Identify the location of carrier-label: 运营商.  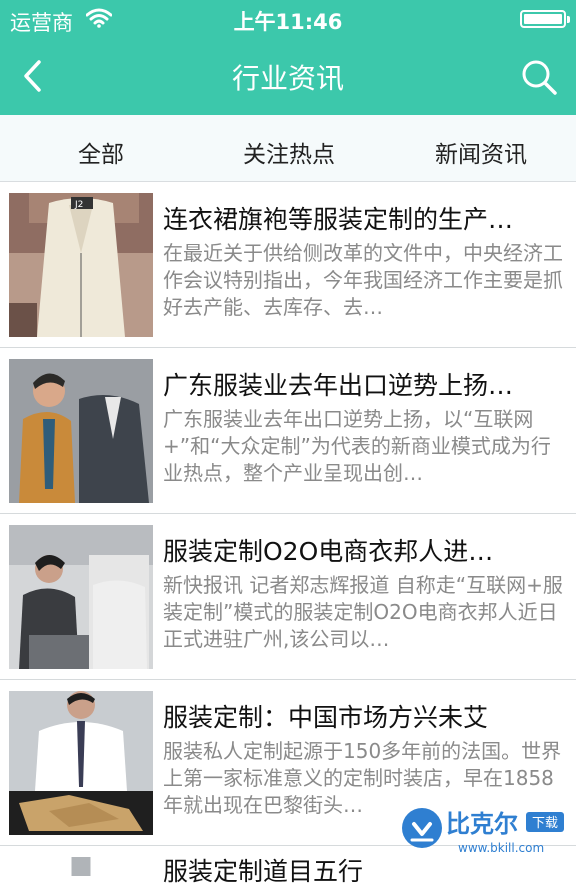
(41, 23).